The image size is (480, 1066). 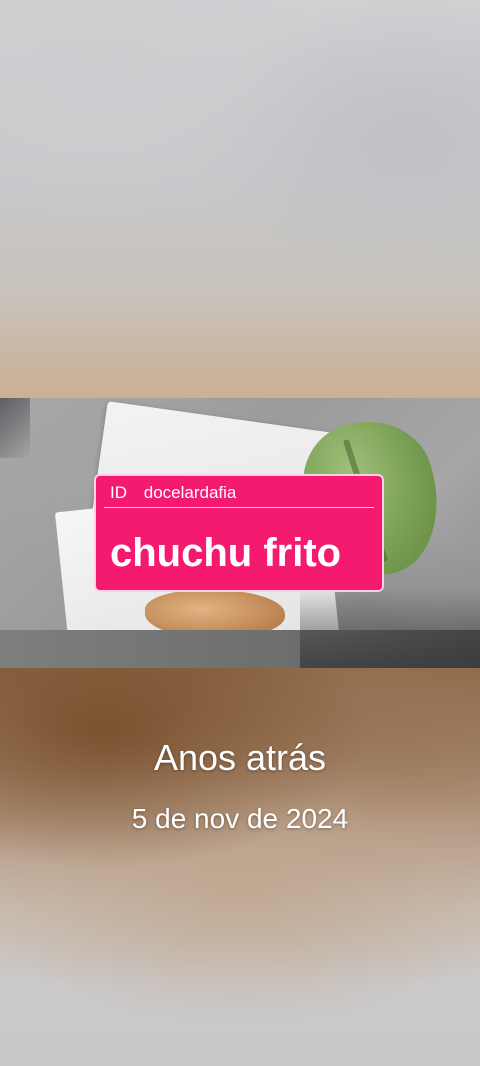 I want to click on id-tag: ID, so click(x=118, y=492).